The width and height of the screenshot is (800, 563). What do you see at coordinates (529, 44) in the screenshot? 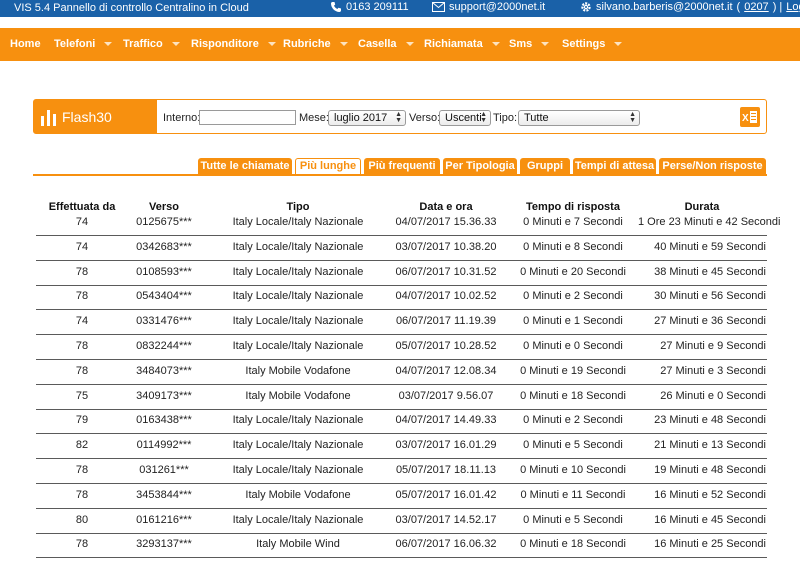
I see `menu-sms: Sms` at bounding box center [529, 44].